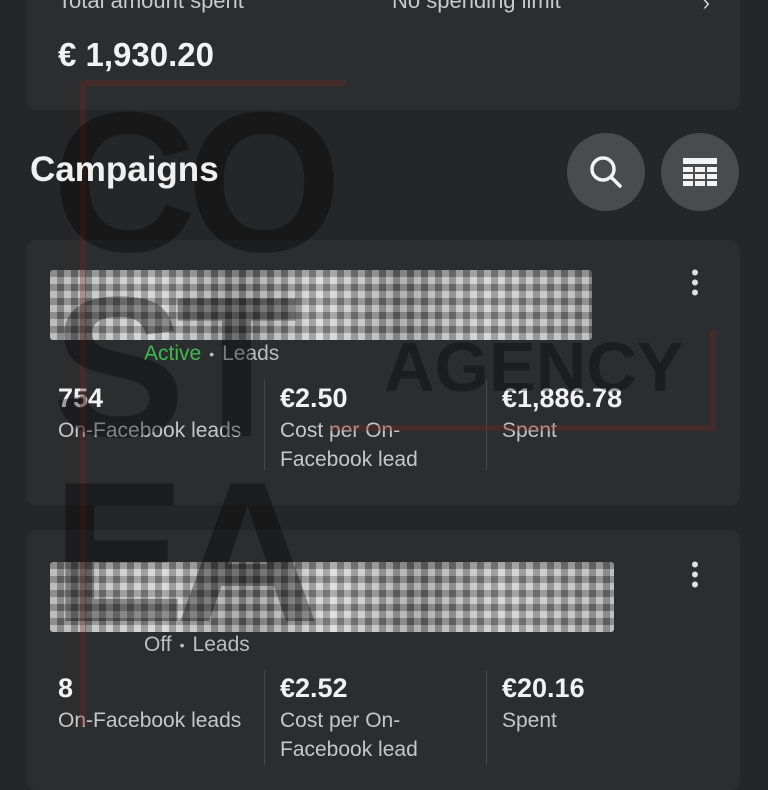  I want to click on campaign-status-line: Active • Leads, so click(211, 354).